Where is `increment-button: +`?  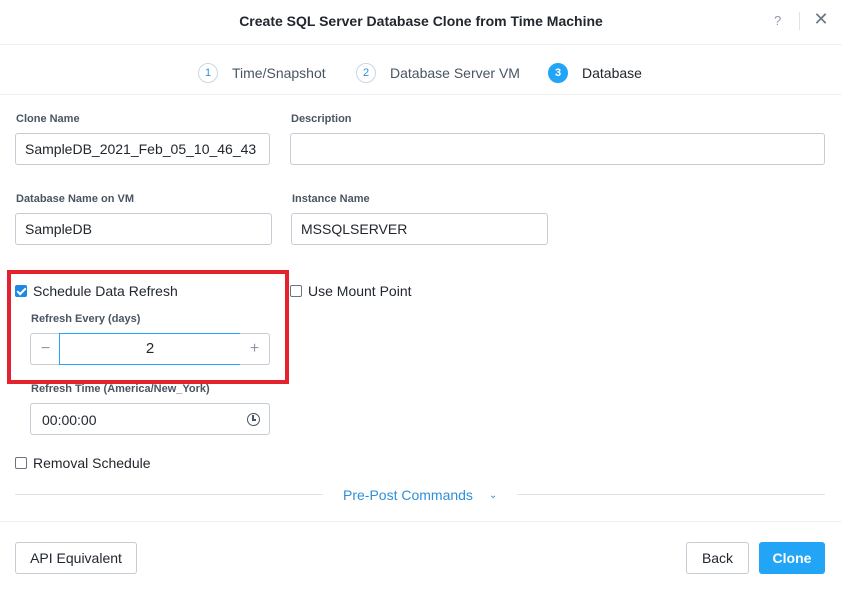
increment-button: + is located at coordinates (255, 349).